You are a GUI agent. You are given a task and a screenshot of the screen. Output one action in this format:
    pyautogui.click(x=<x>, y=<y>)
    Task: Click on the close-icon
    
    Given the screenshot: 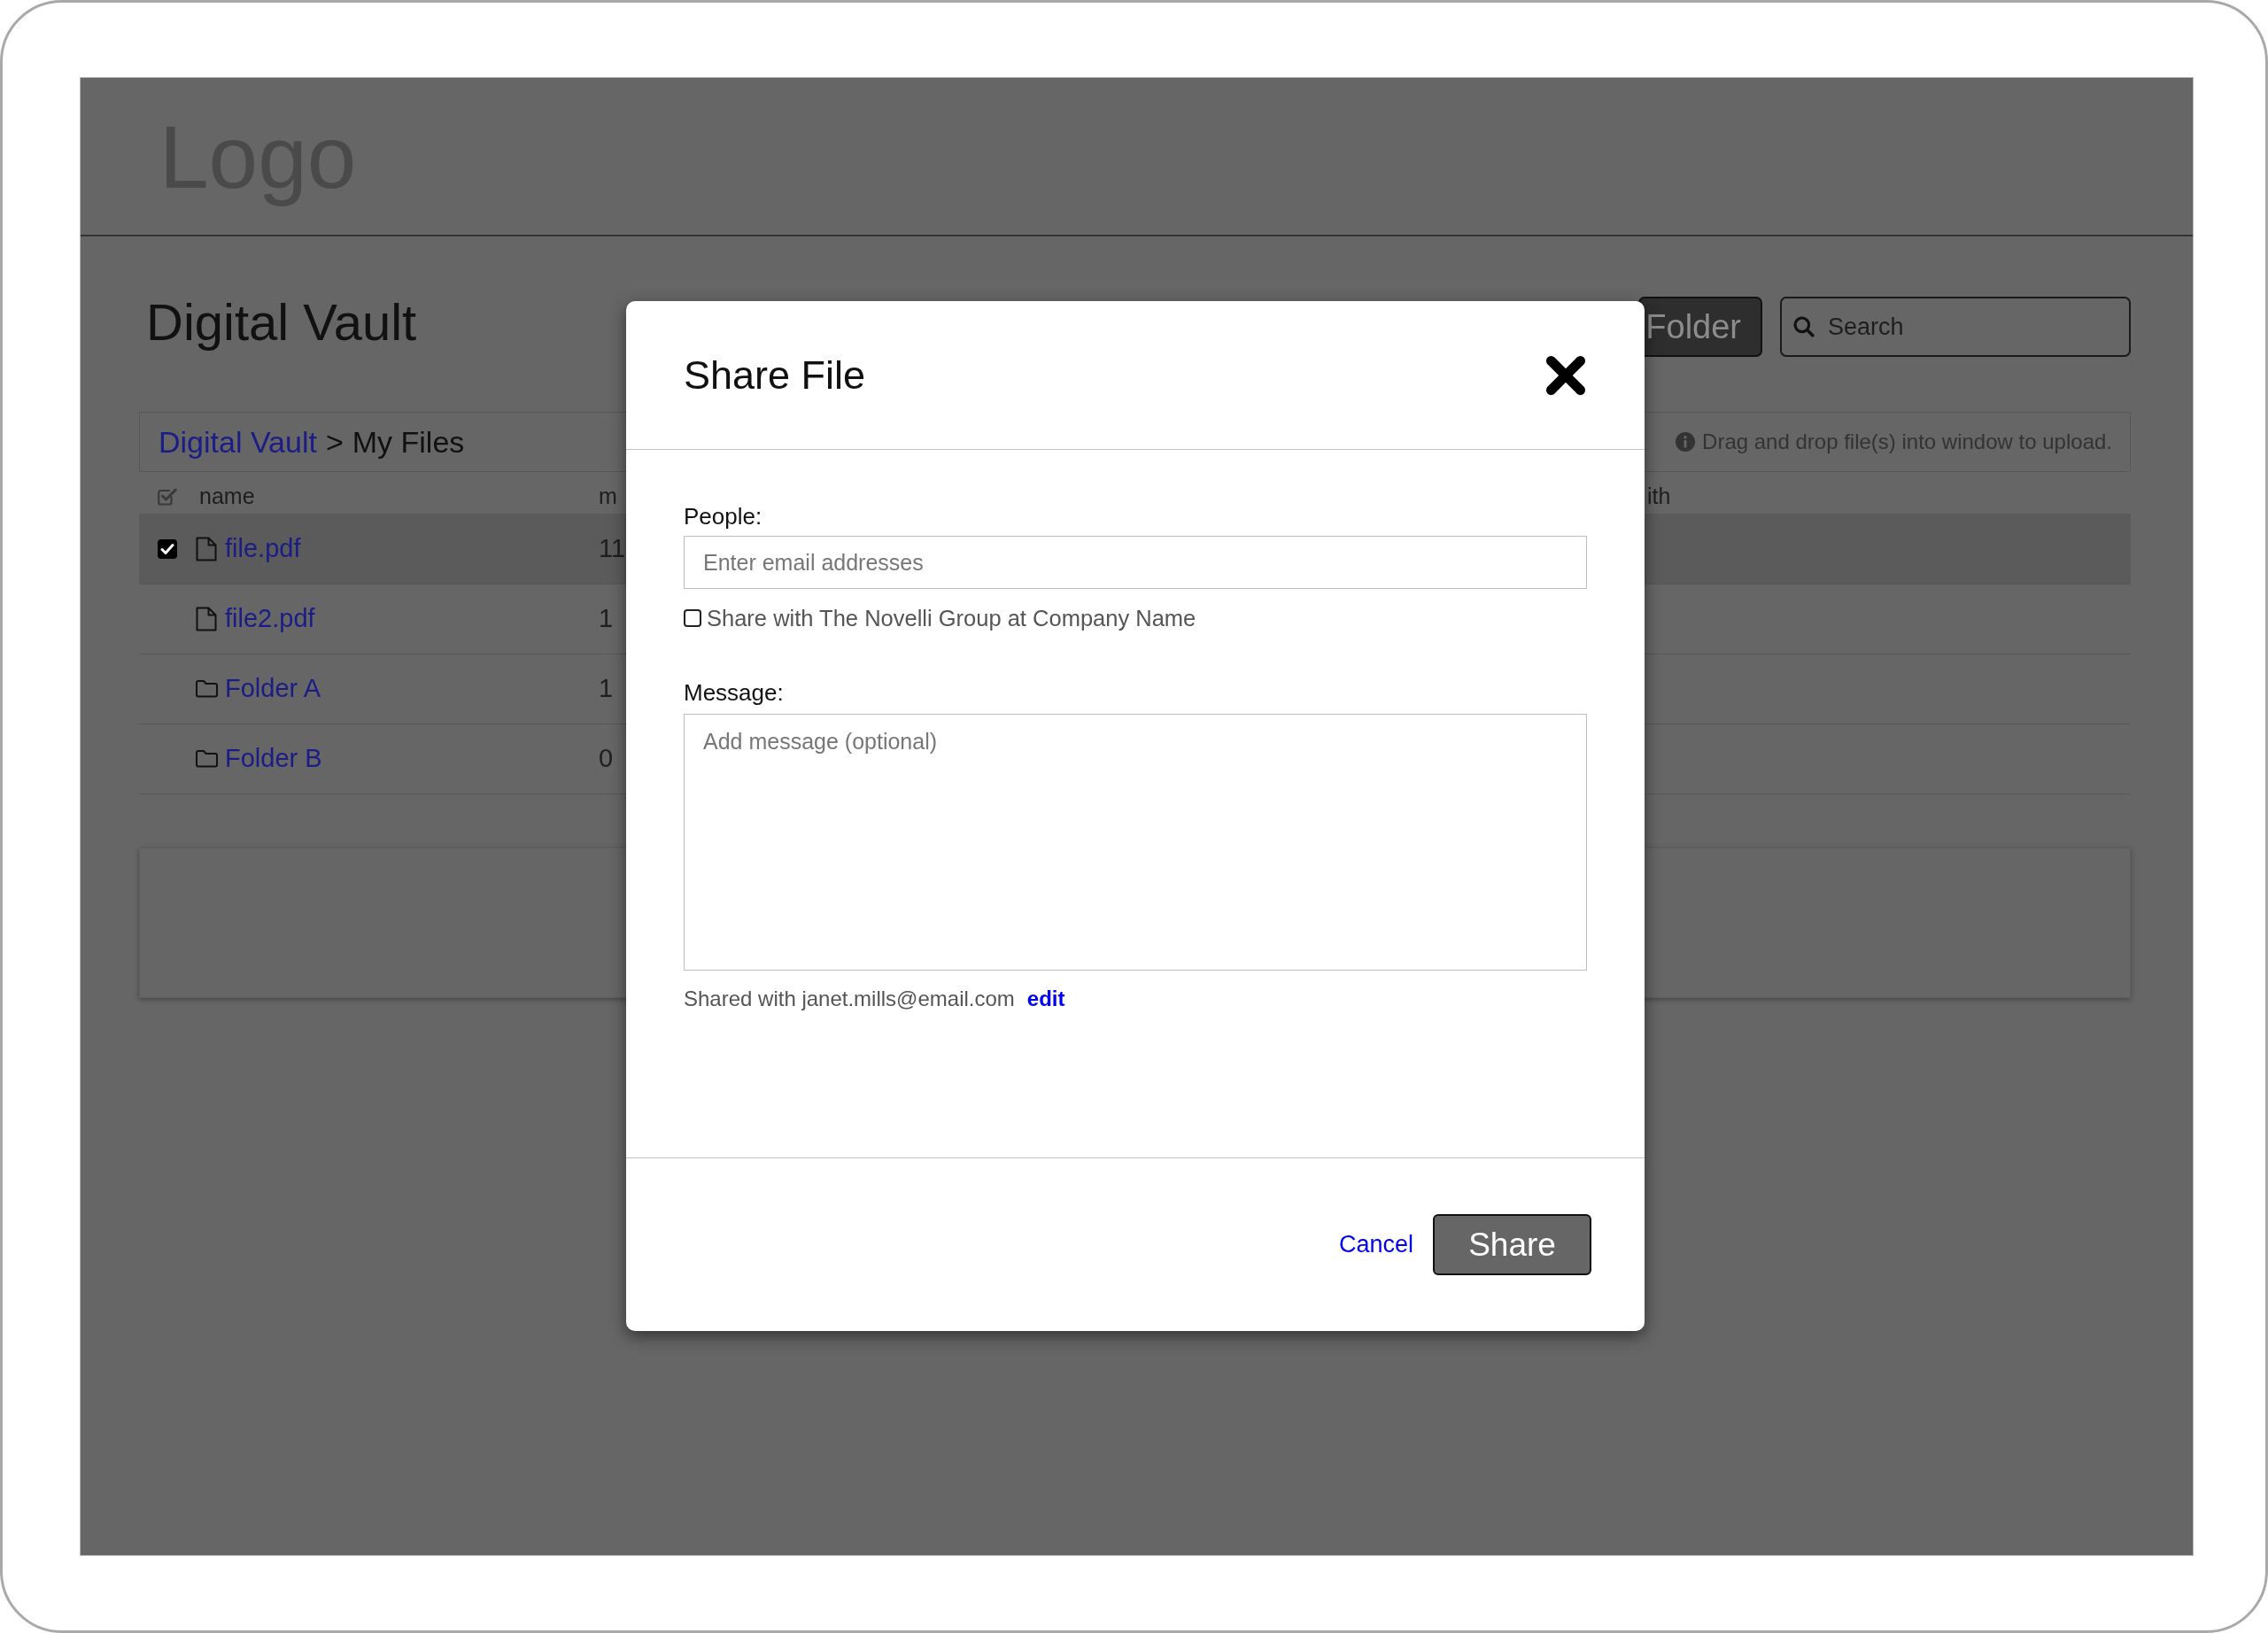 What is the action you would take?
    pyautogui.click(x=1565, y=375)
    